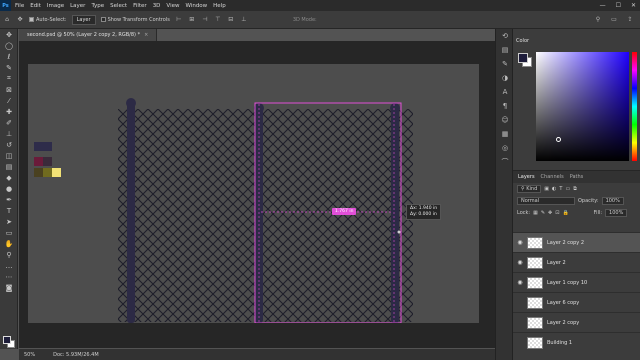 The height and width of the screenshot is (360, 640). I want to click on brush-tool-icon: ✐, so click(9, 122).